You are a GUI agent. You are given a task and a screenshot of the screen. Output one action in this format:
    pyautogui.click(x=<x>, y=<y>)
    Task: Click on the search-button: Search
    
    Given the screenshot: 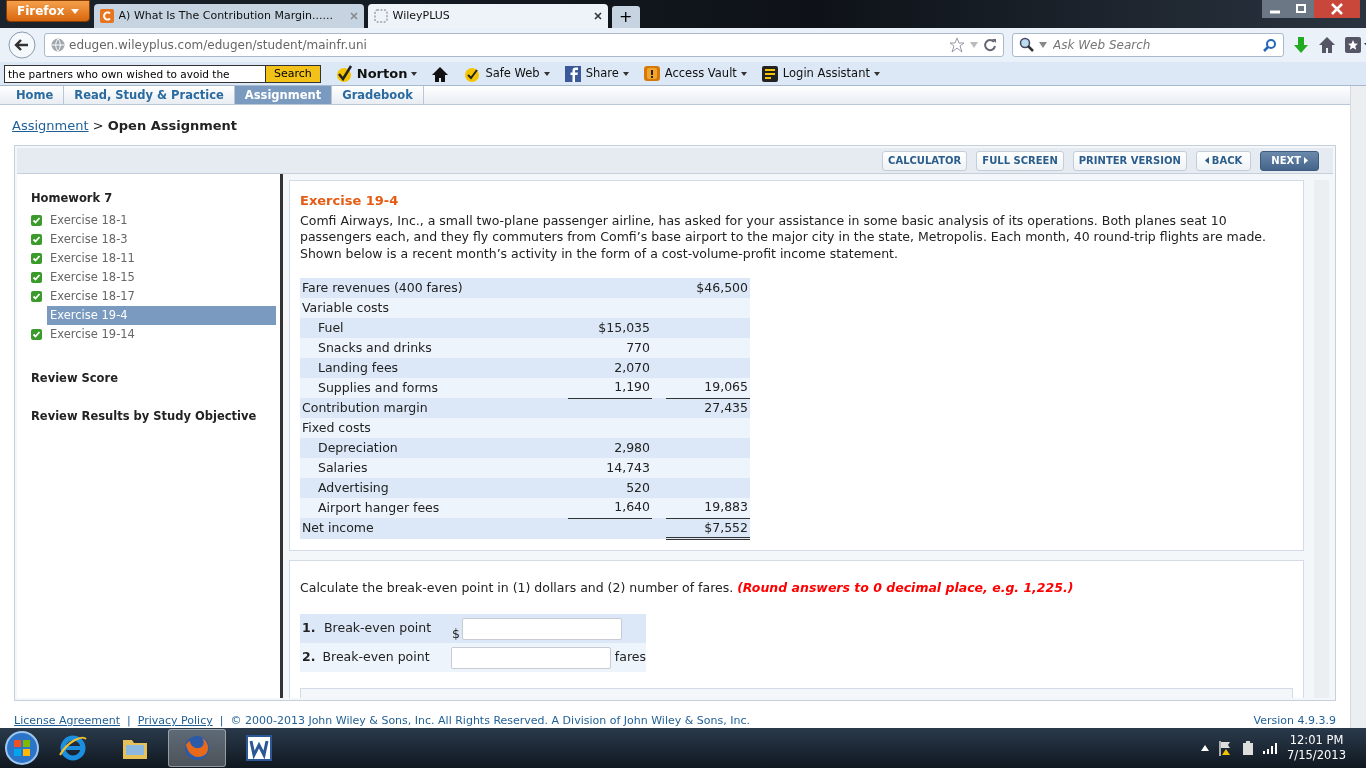 What is the action you would take?
    pyautogui.click(x=293, y=73)
    